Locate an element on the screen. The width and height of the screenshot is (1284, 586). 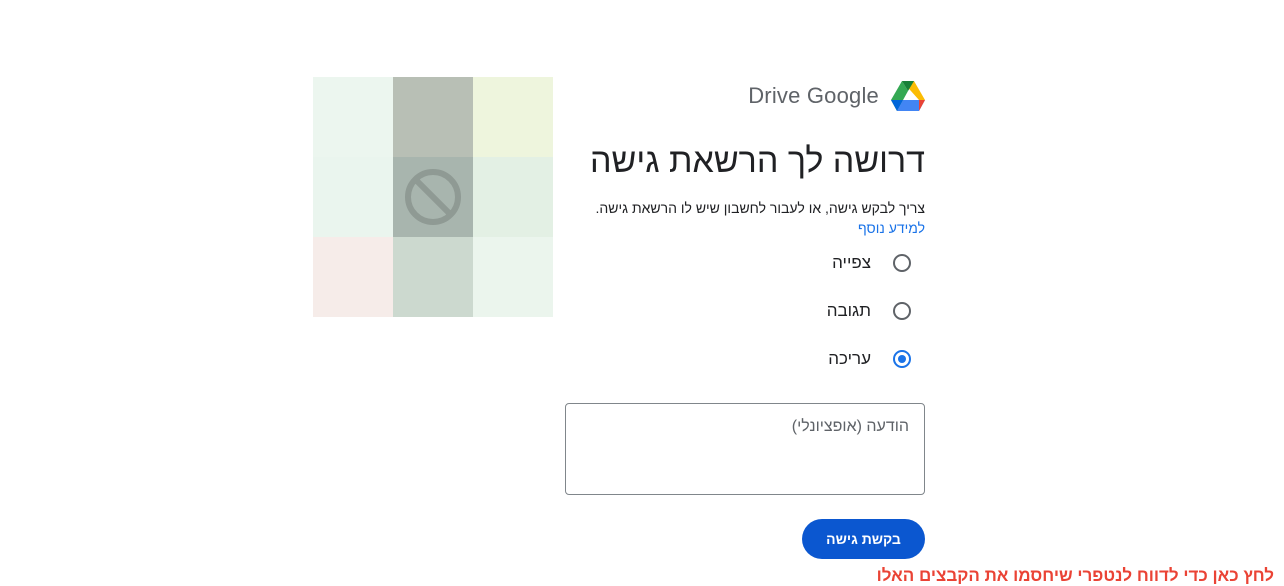
logo-text: Drive Google is located at coordinates (813, 95).